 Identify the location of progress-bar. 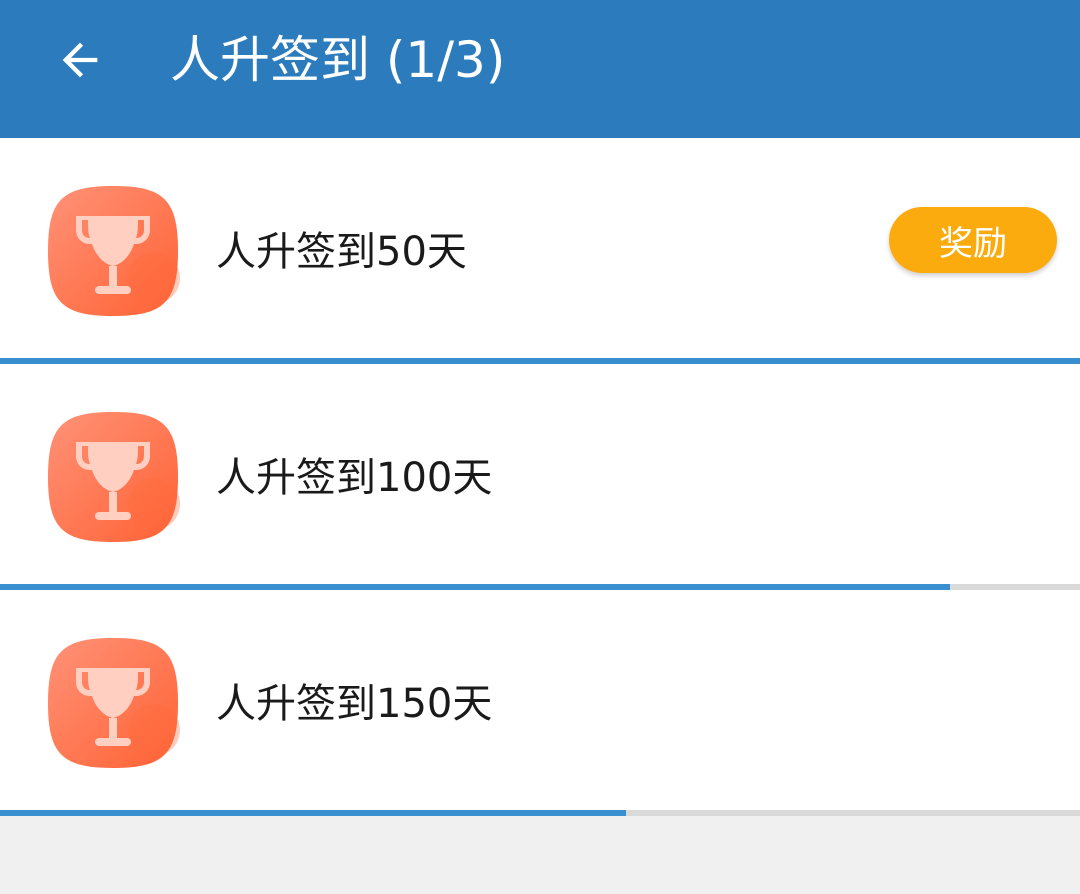
(540, 813).